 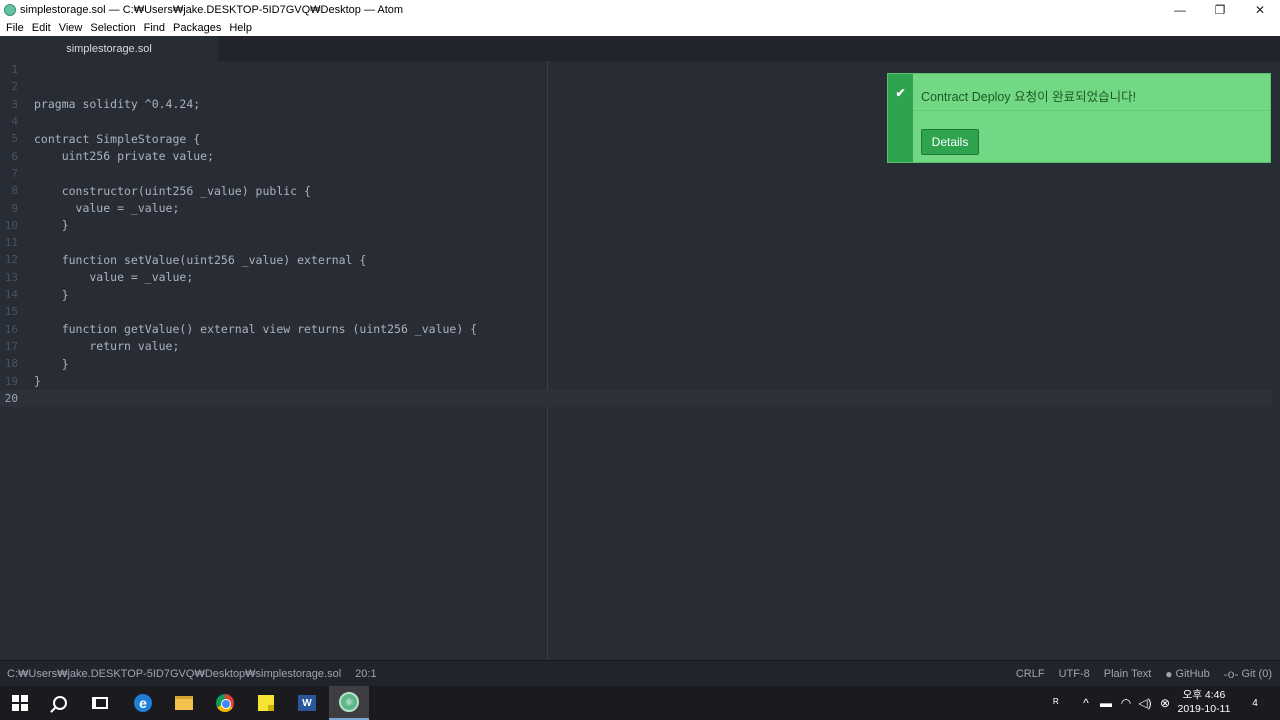 What do you see at coordinates (1204, 709) in the screenshot?
I see `clock-date: 2019-10-11` at bounding box center [1204, 709].